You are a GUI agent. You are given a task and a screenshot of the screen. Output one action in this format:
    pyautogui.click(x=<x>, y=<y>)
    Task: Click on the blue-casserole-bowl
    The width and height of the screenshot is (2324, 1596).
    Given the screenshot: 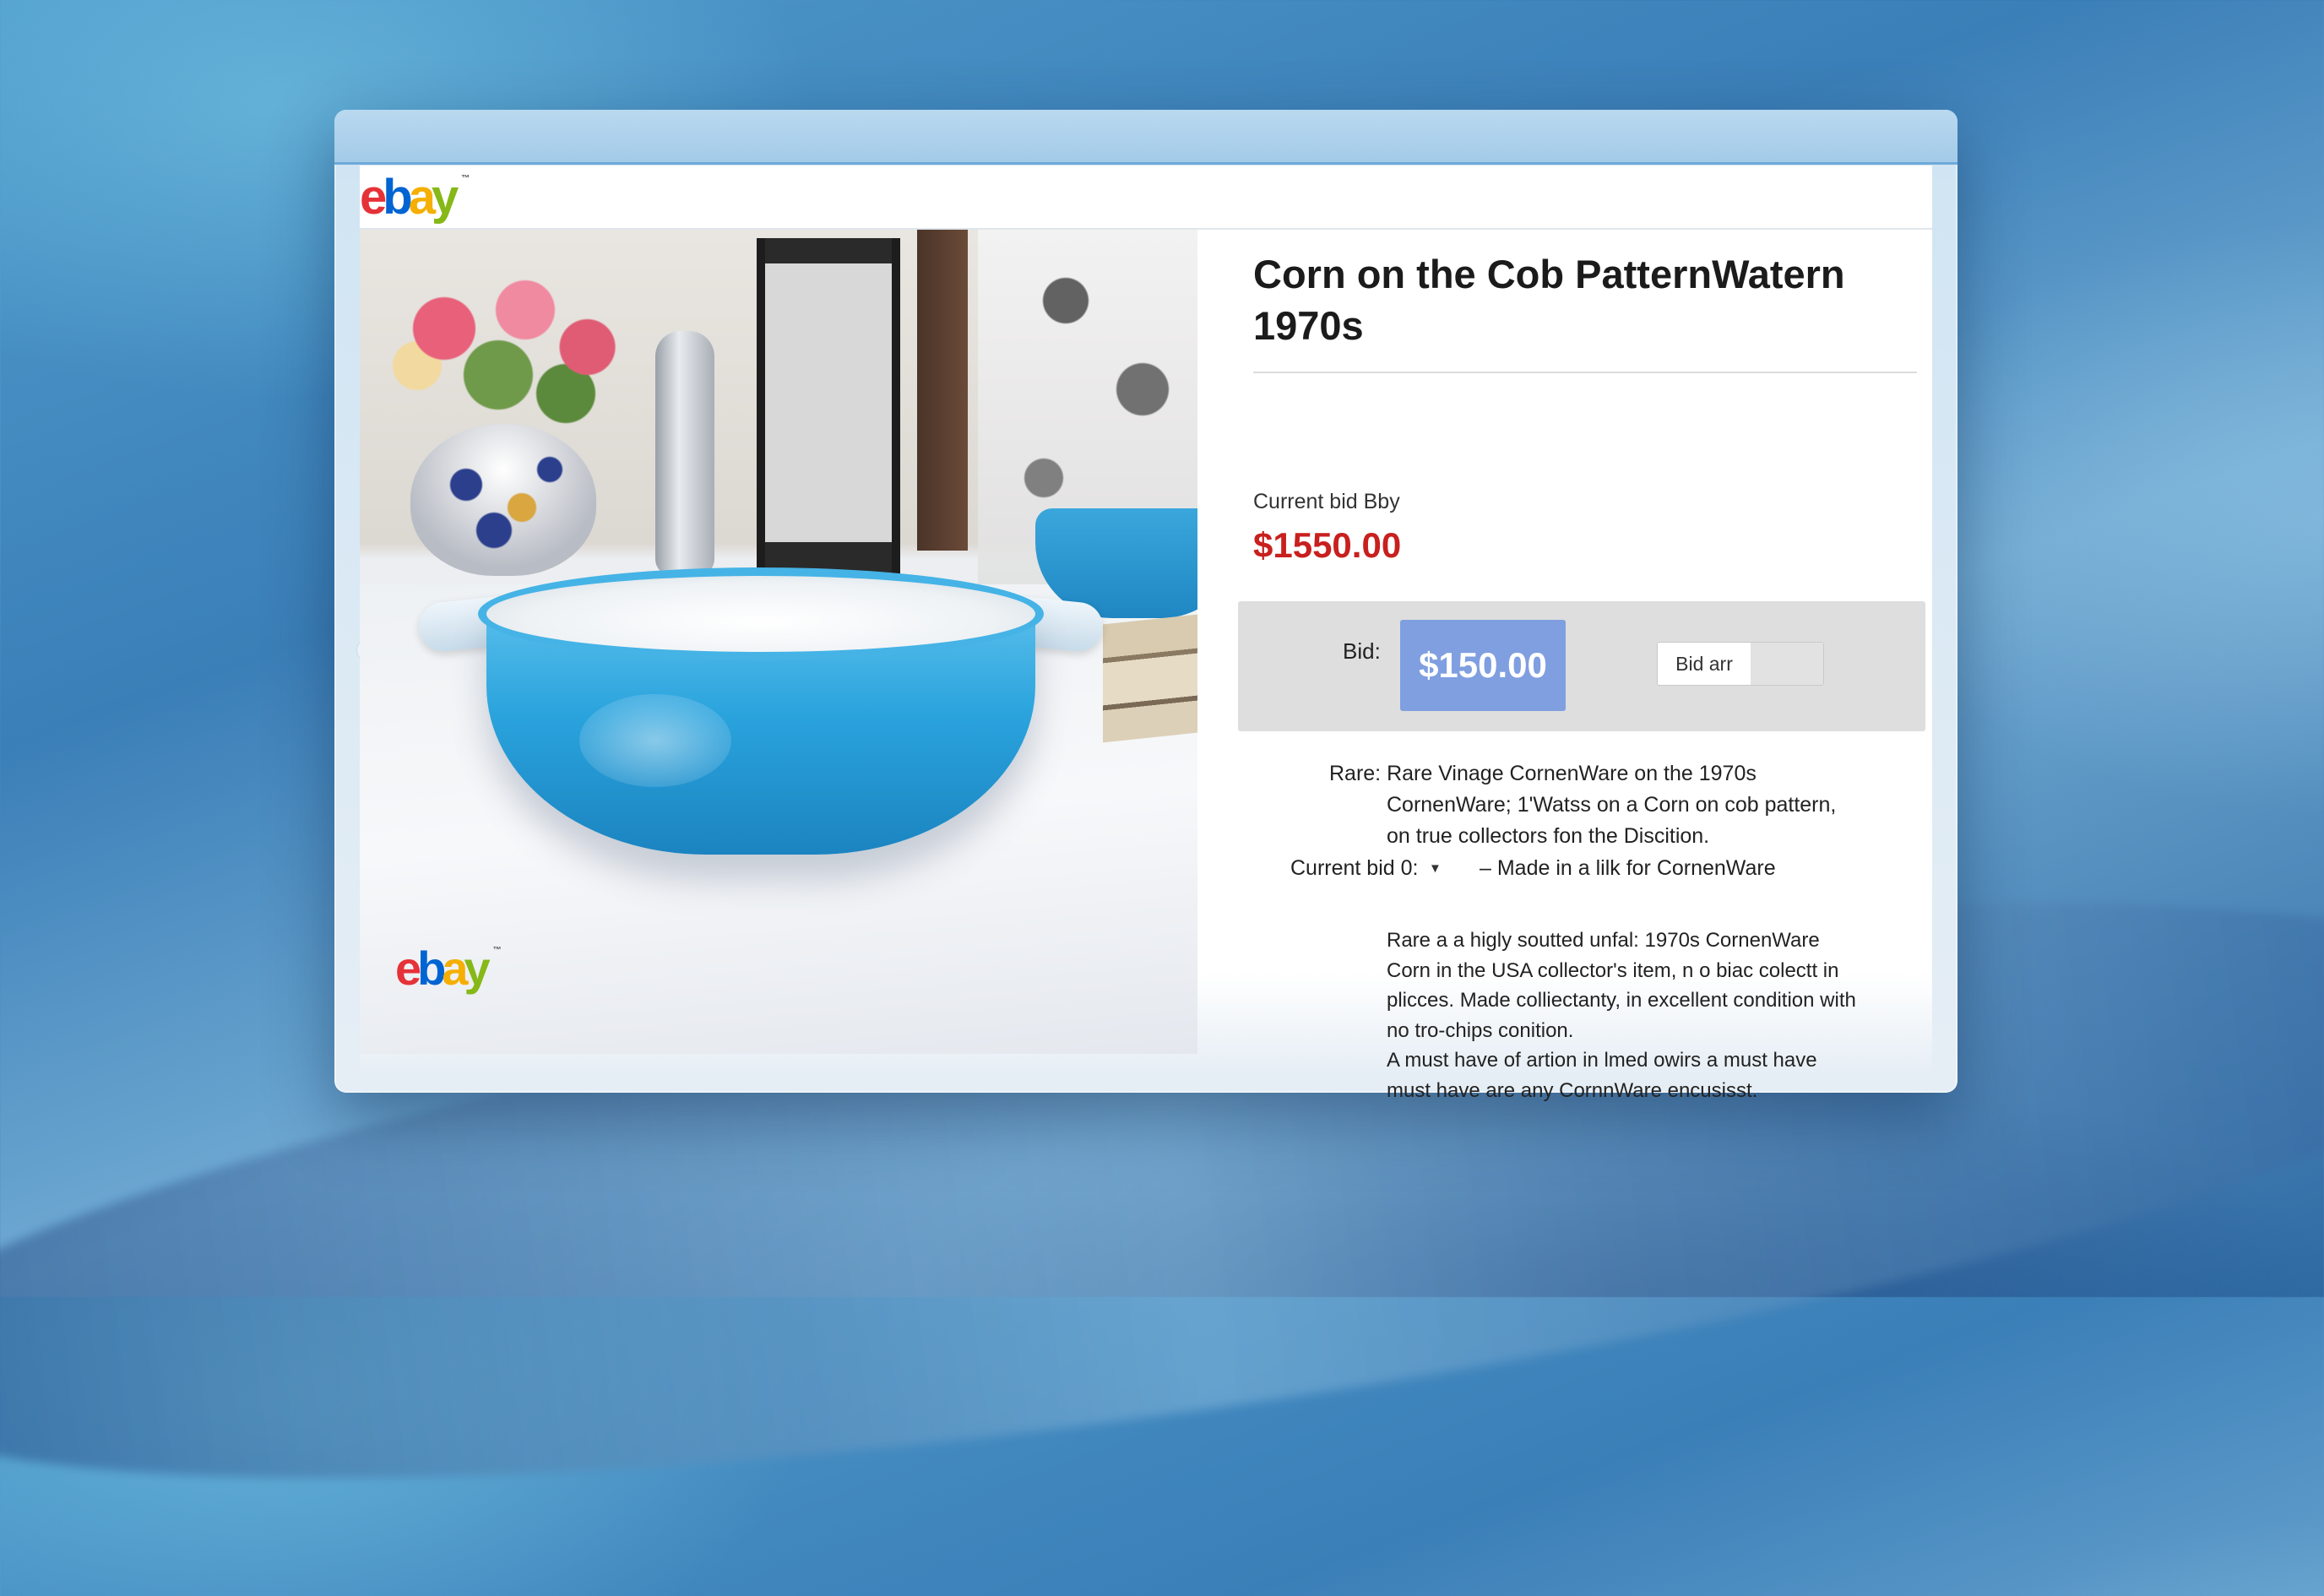 What is the action you would take?
    pyautogui.click(x=789, y=719)
    